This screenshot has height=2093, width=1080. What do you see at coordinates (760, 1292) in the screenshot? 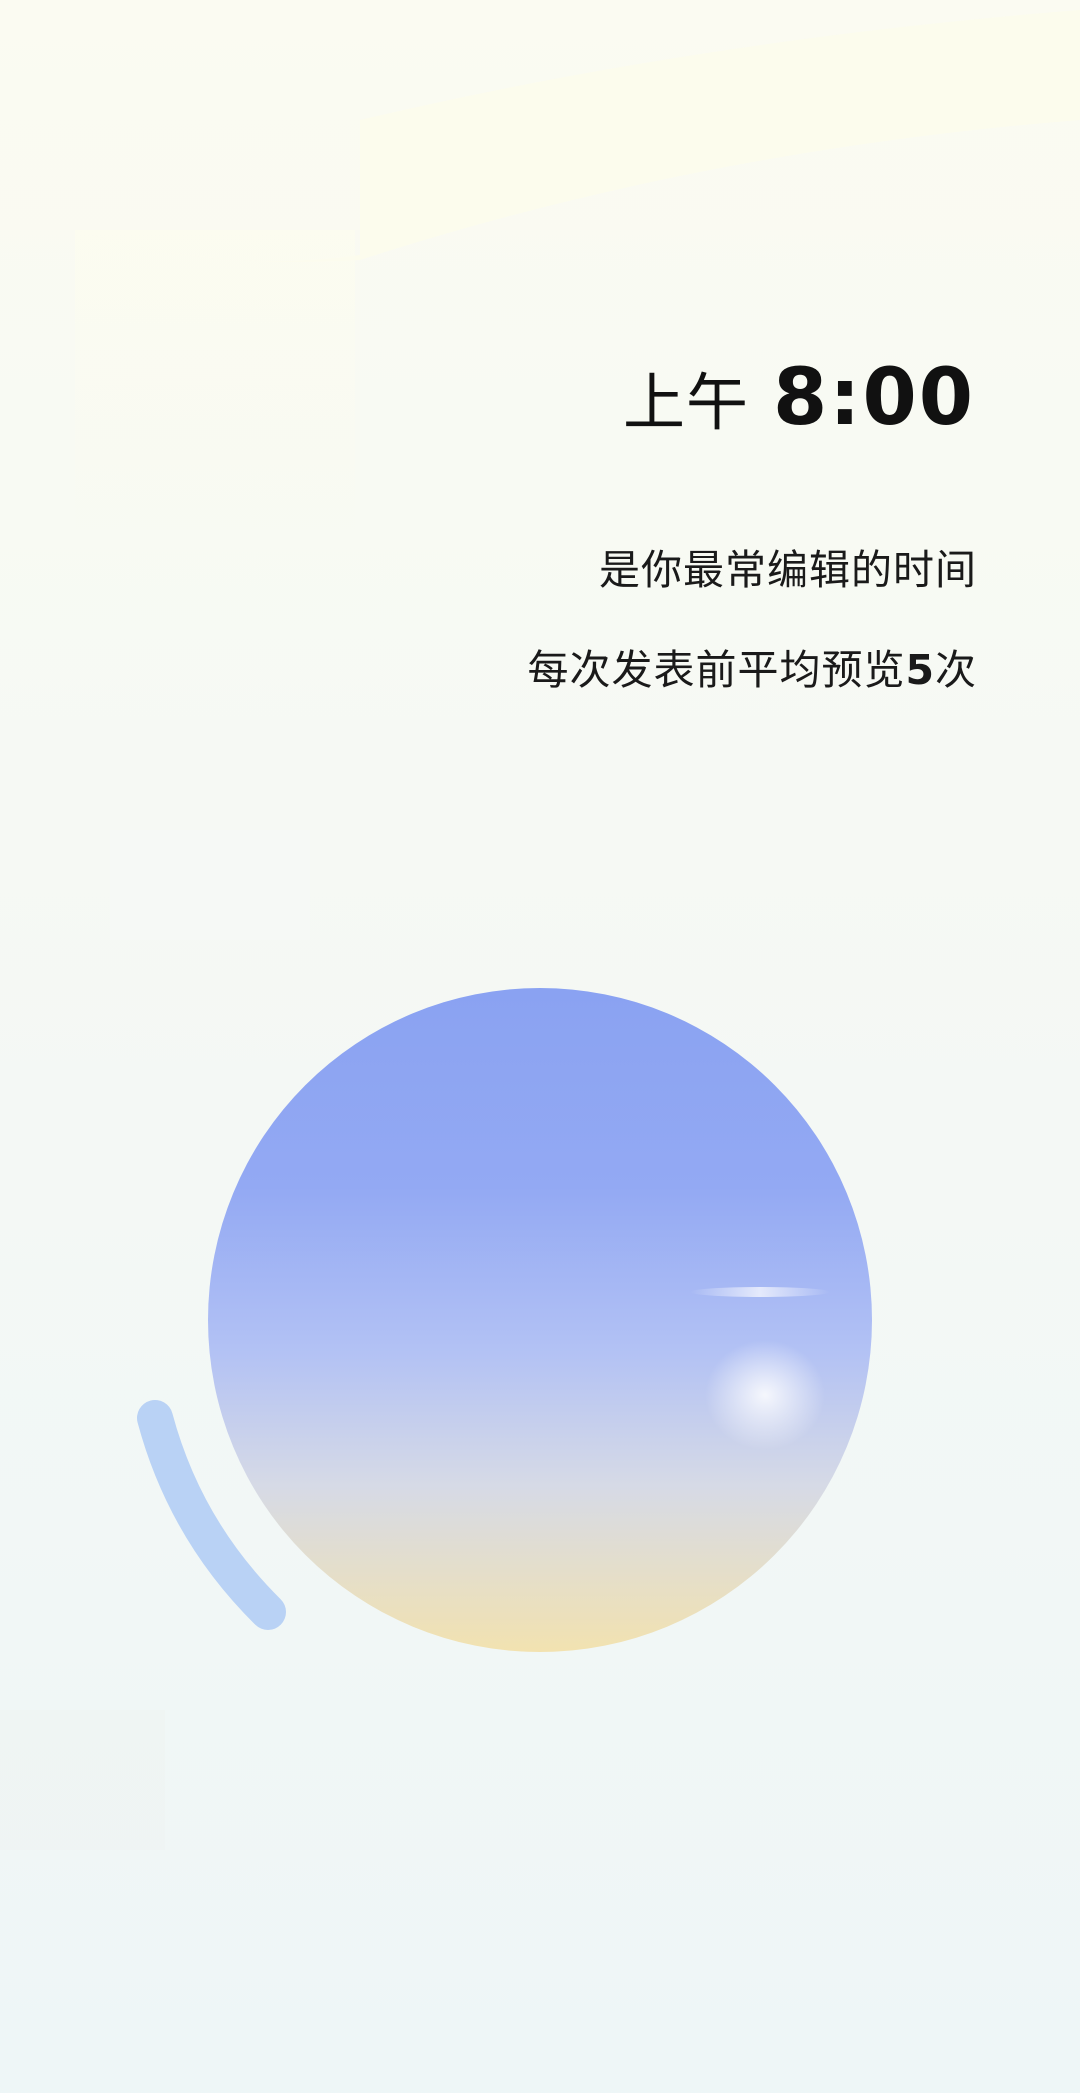
I see `orb-streak` at bounding box center [760, 1292].